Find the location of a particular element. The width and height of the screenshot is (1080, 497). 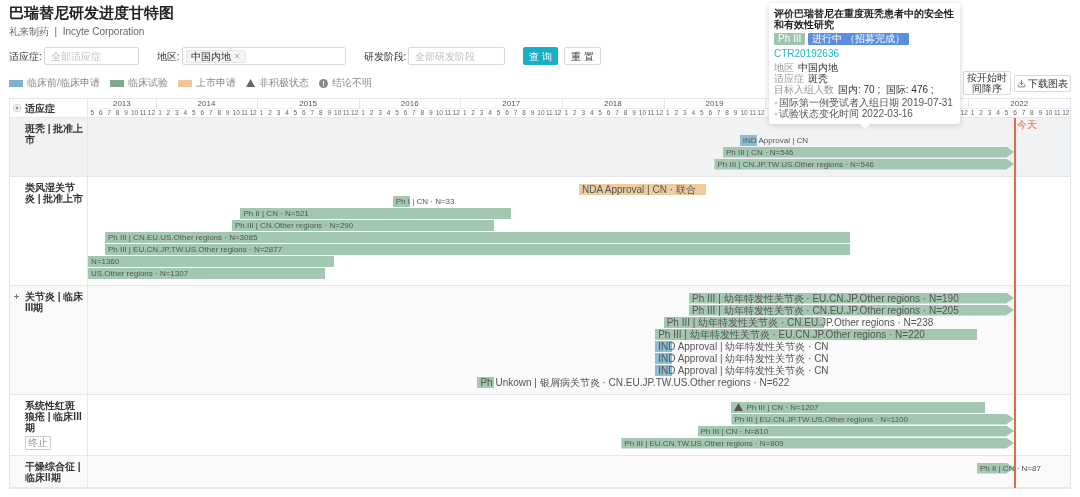

timeline-entry: 试验状态变化时间 2022-03-16 is located at coordinates (846, 113).